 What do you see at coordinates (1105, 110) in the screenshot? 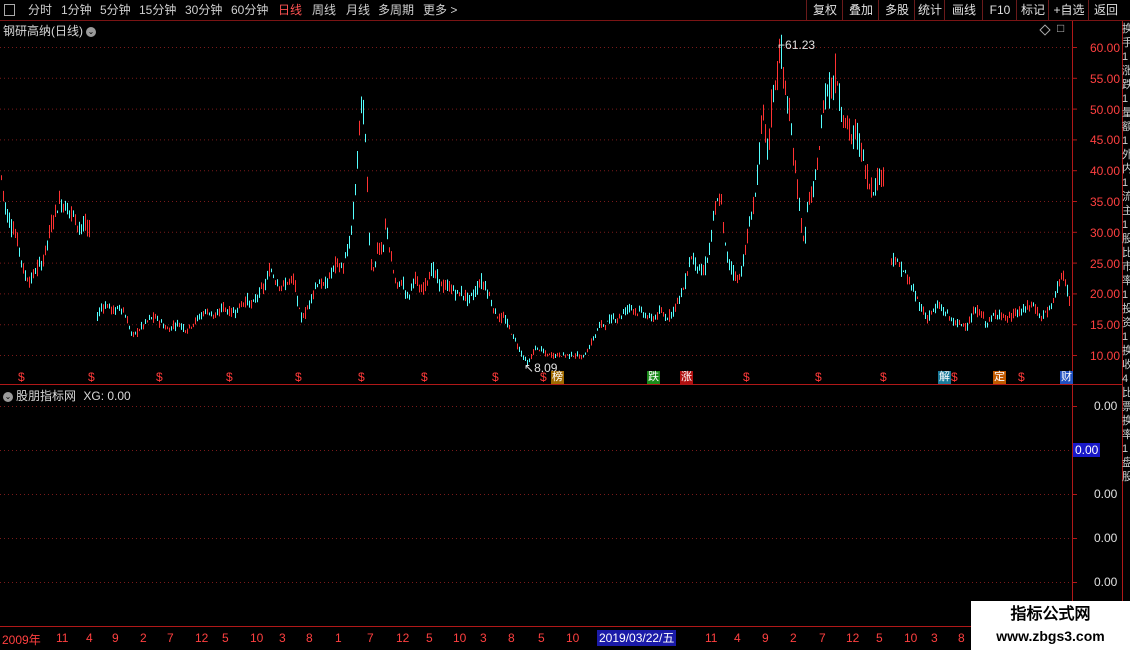
I see `price-tick: 50.00` at bounding box center [1105, 110].